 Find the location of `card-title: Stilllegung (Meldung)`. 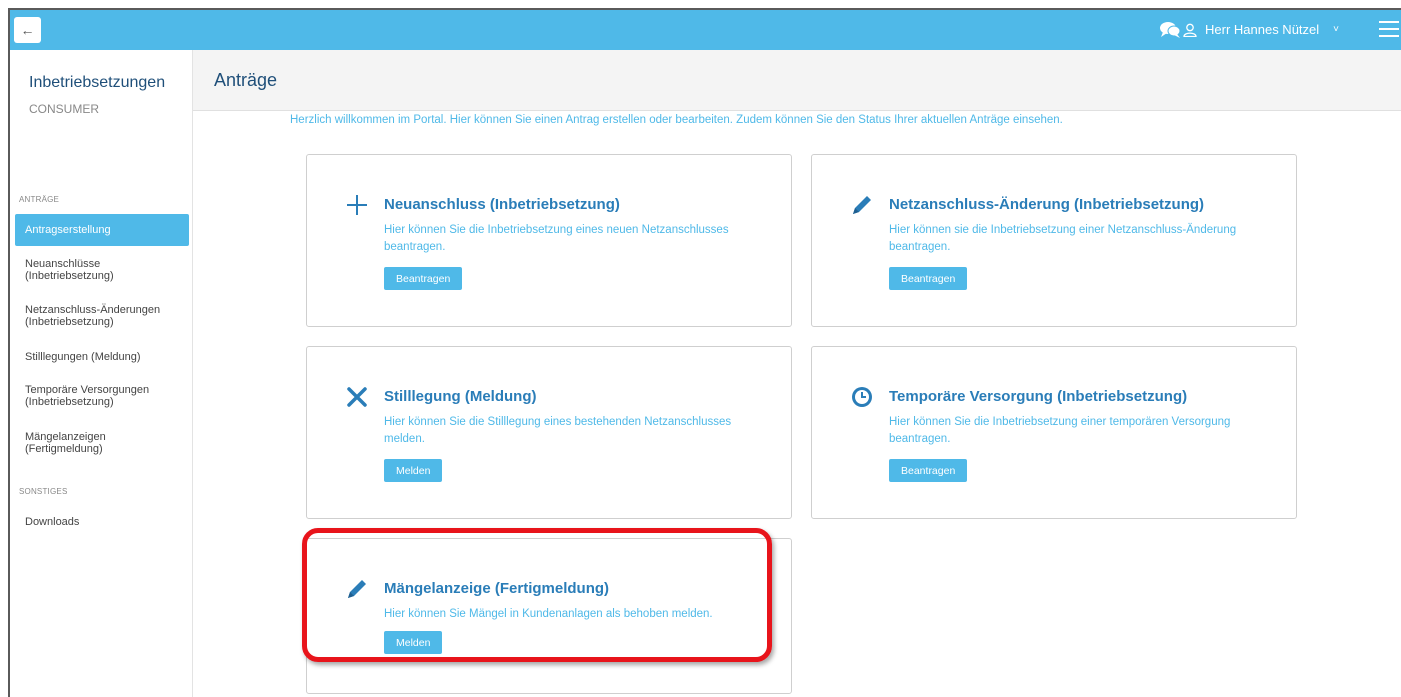

card-title: Stilllegung (Meldung) is located at coordinates (460, 396).